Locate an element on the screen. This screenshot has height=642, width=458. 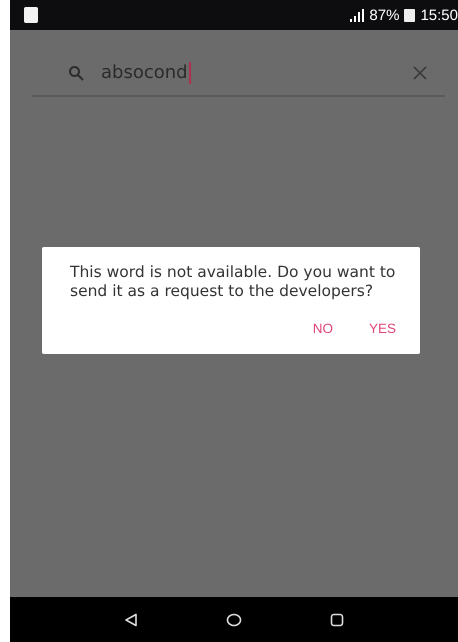
home-icon is located at coordinates (234, 619).